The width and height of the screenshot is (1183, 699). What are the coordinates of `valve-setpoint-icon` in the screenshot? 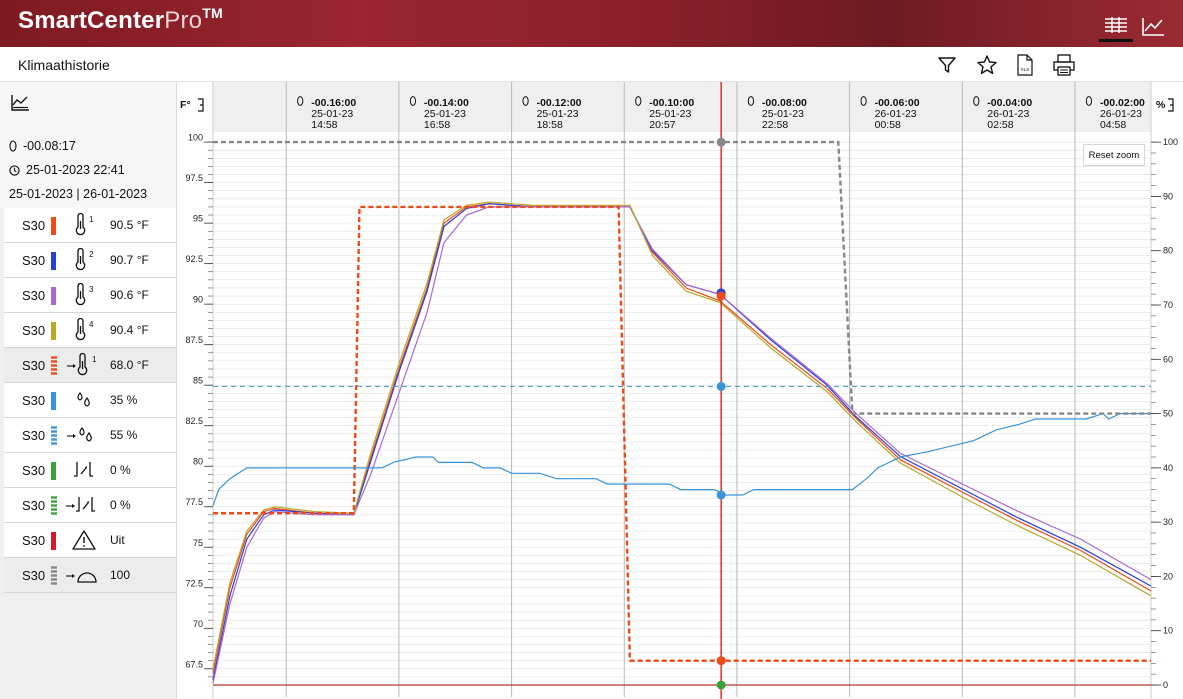 It's located at (84, 506).